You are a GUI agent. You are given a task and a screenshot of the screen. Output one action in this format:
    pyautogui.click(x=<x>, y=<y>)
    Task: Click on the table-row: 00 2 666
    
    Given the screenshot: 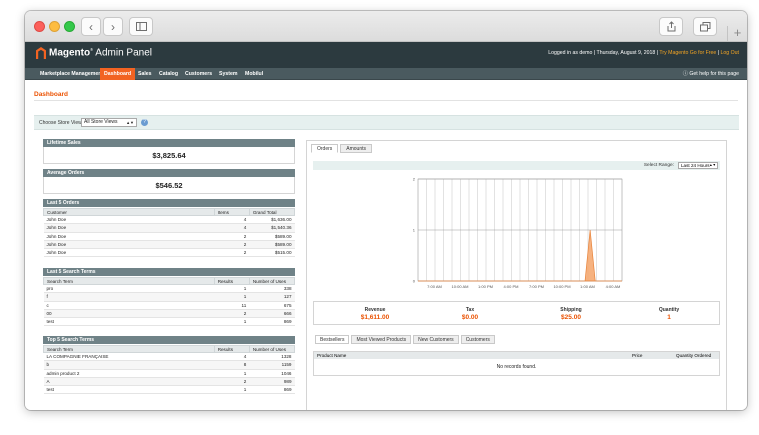 What is the action you would take?
    pyautogui.click(x=169, y=314)
    